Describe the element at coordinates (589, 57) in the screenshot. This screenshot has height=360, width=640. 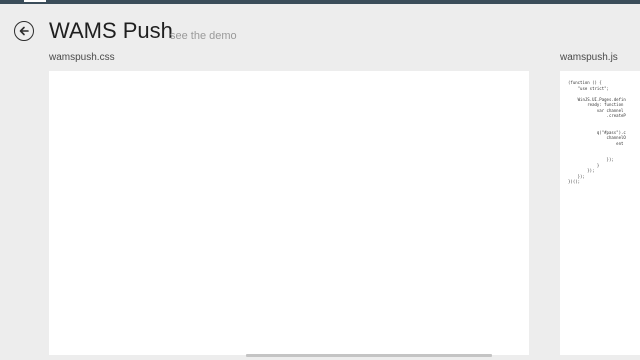
I see `js-file-label: wamspush.js` at that location.